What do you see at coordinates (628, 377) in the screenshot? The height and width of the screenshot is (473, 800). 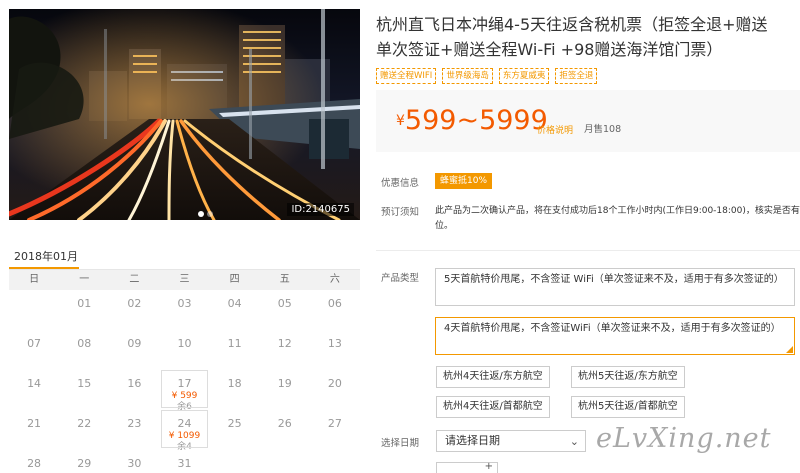 I see `route-option: 杭州5天往返/东方航空` at bounding box center [628, 377].